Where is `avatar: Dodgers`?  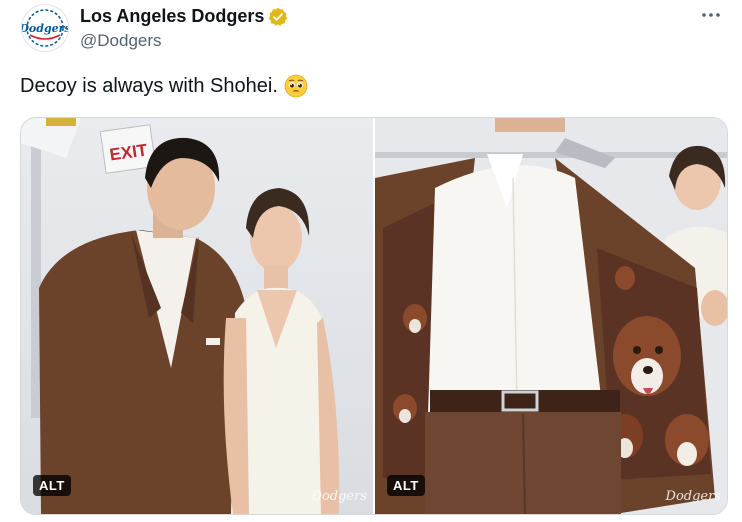
avatar: Dodgers is located at coordinates (45, 28).